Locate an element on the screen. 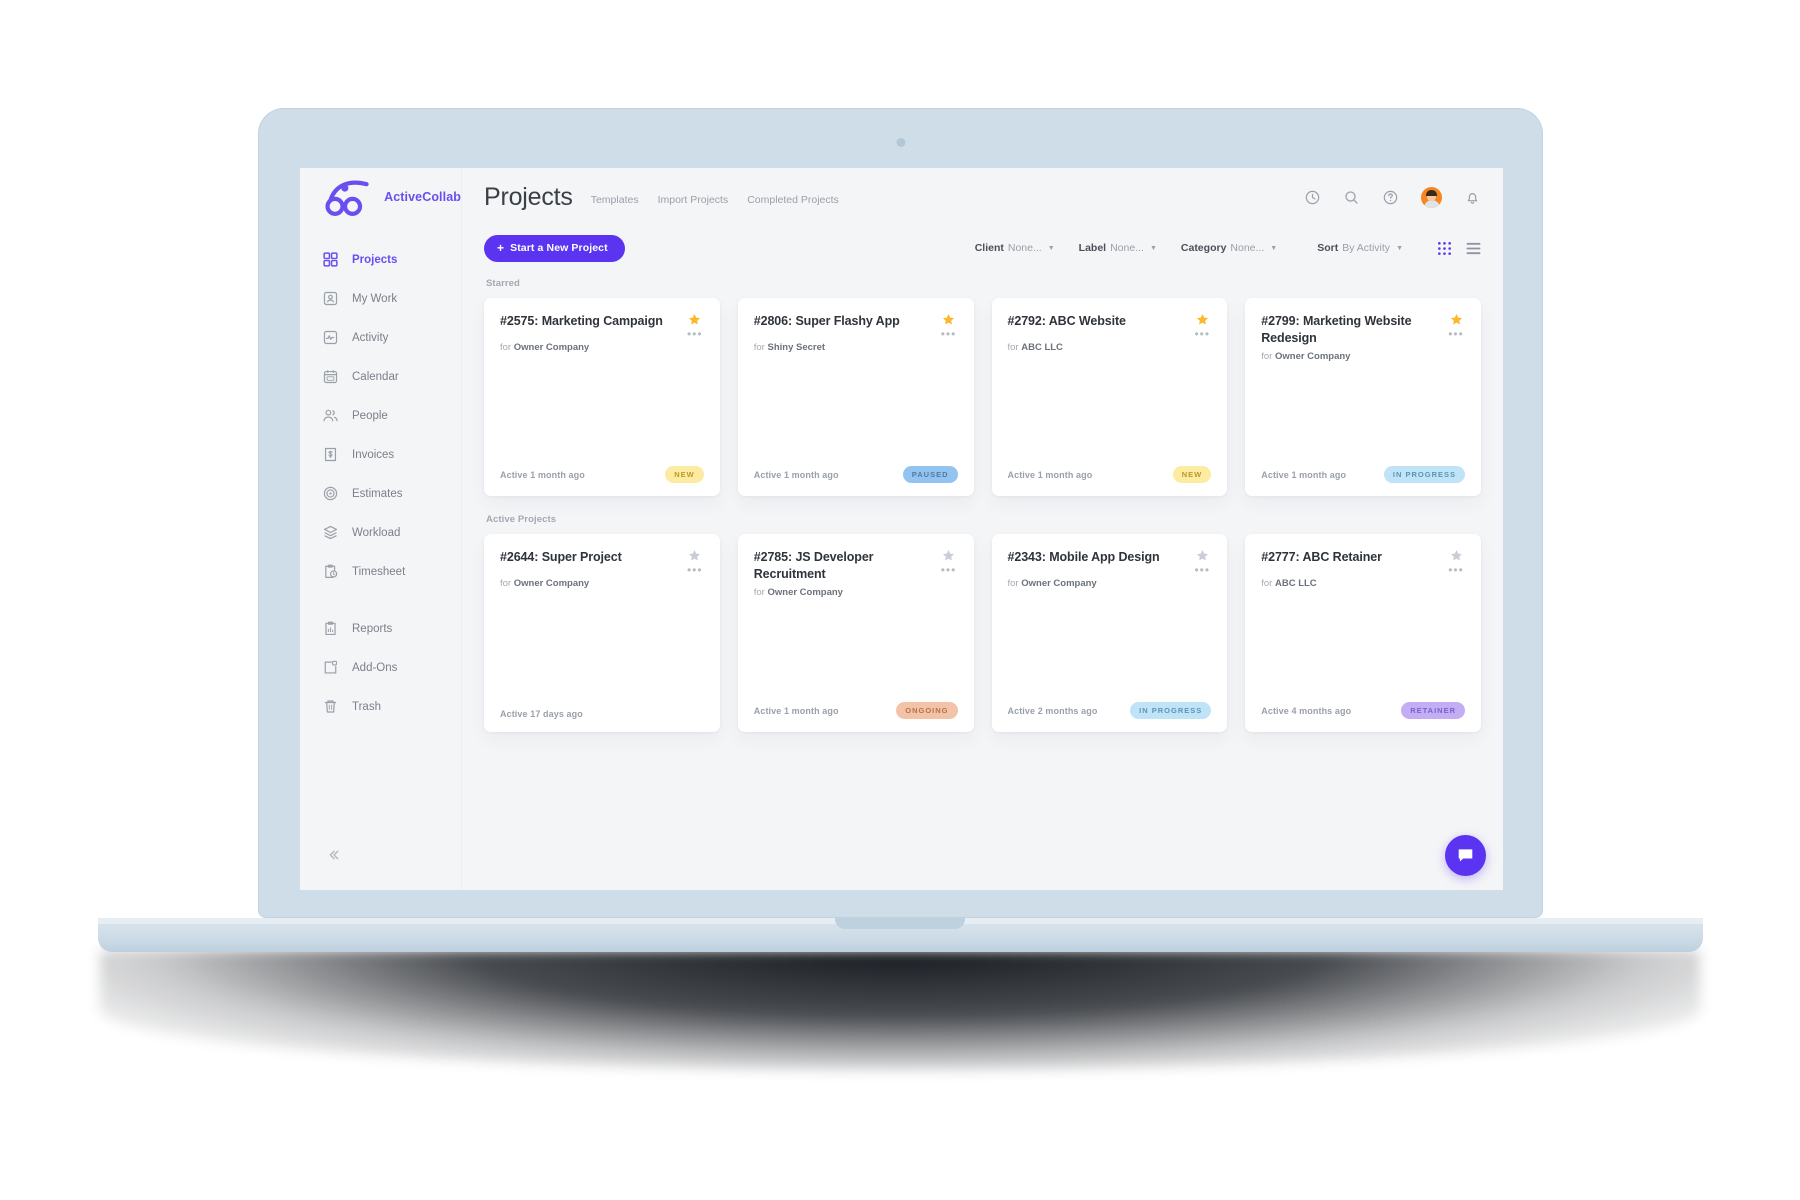 The height and width of the screenshot is (1200, 1800). sidebar-divider-gap is located at coordinates (380, 600).